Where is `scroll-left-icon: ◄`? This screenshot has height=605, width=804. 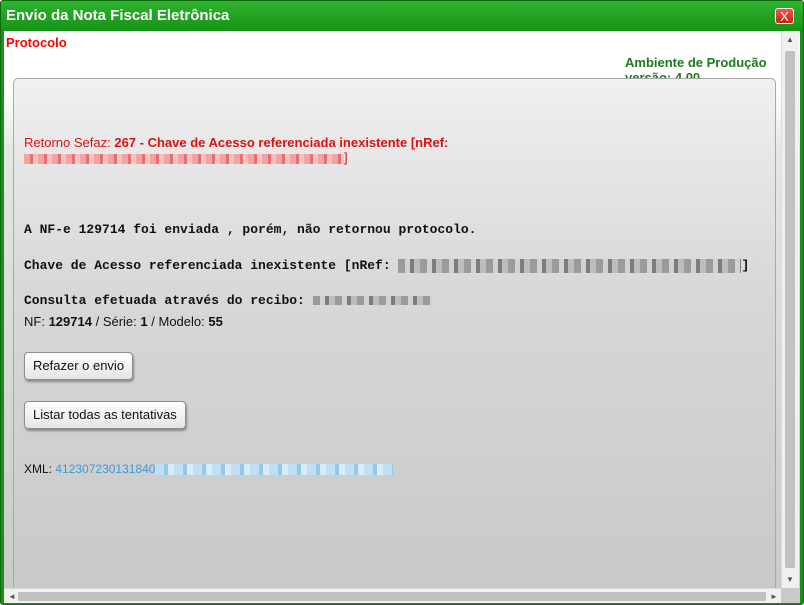 scroll-left-icon: ◄ is located at coordinates (12, 597).